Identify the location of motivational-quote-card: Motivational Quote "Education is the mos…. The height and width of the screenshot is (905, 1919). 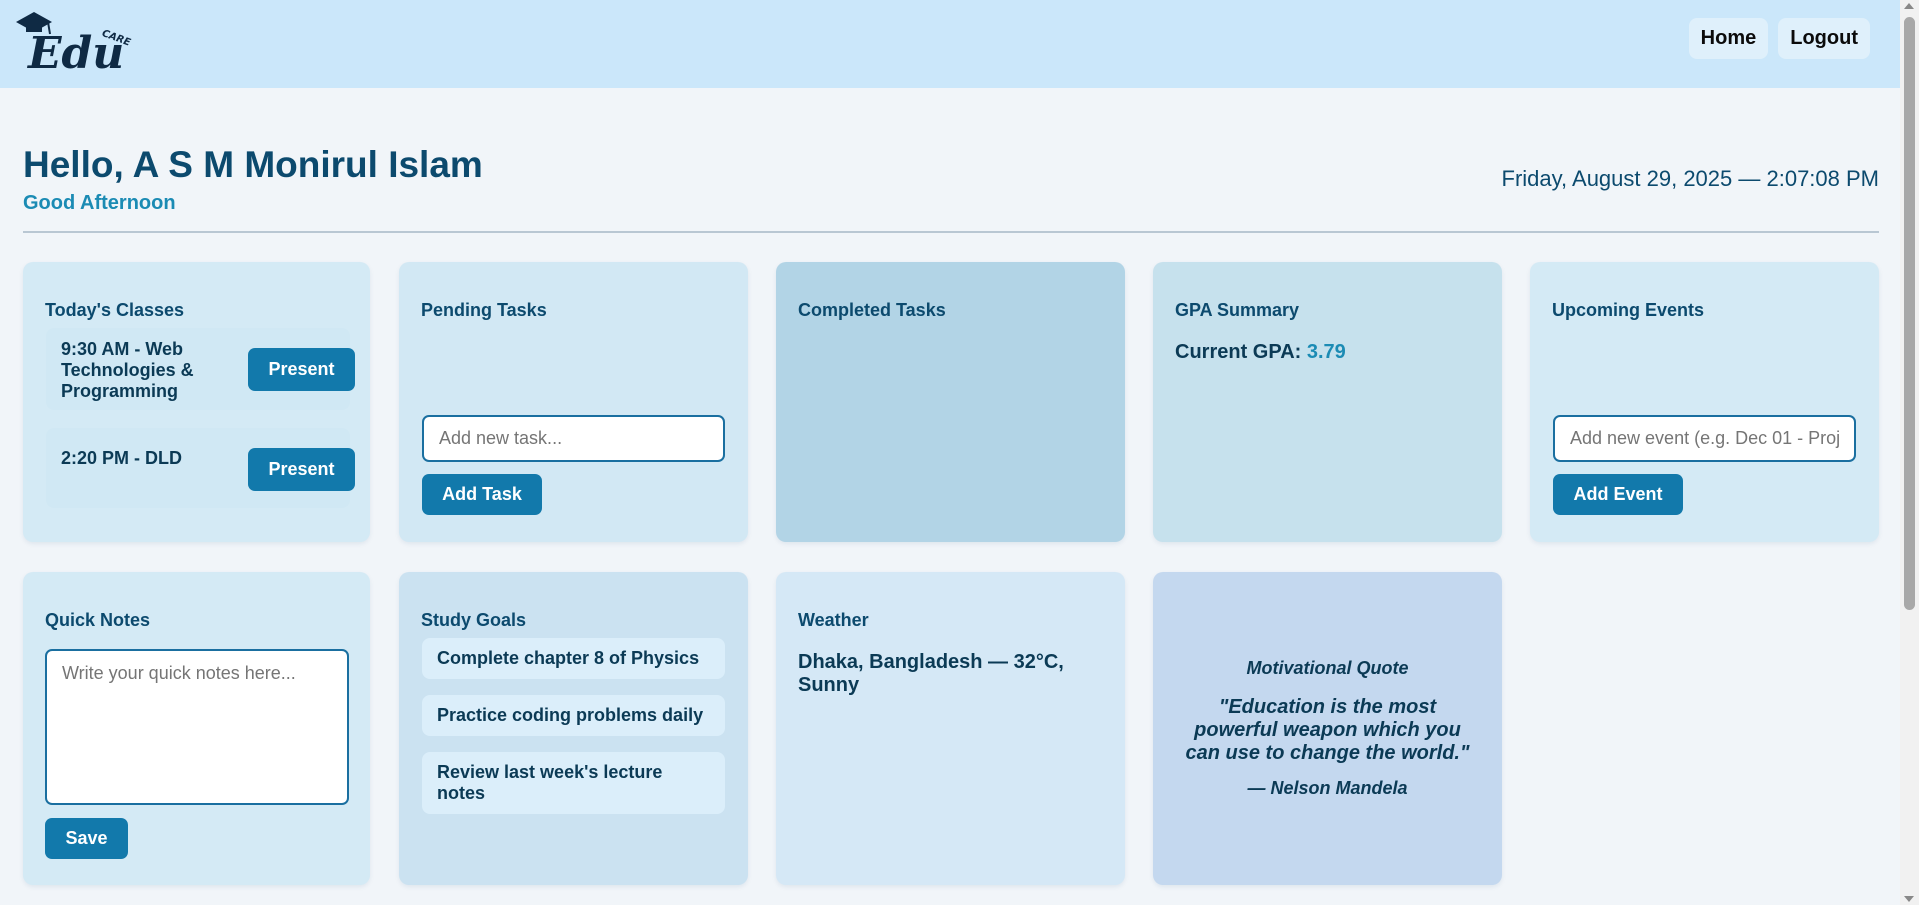
(1327, 728).